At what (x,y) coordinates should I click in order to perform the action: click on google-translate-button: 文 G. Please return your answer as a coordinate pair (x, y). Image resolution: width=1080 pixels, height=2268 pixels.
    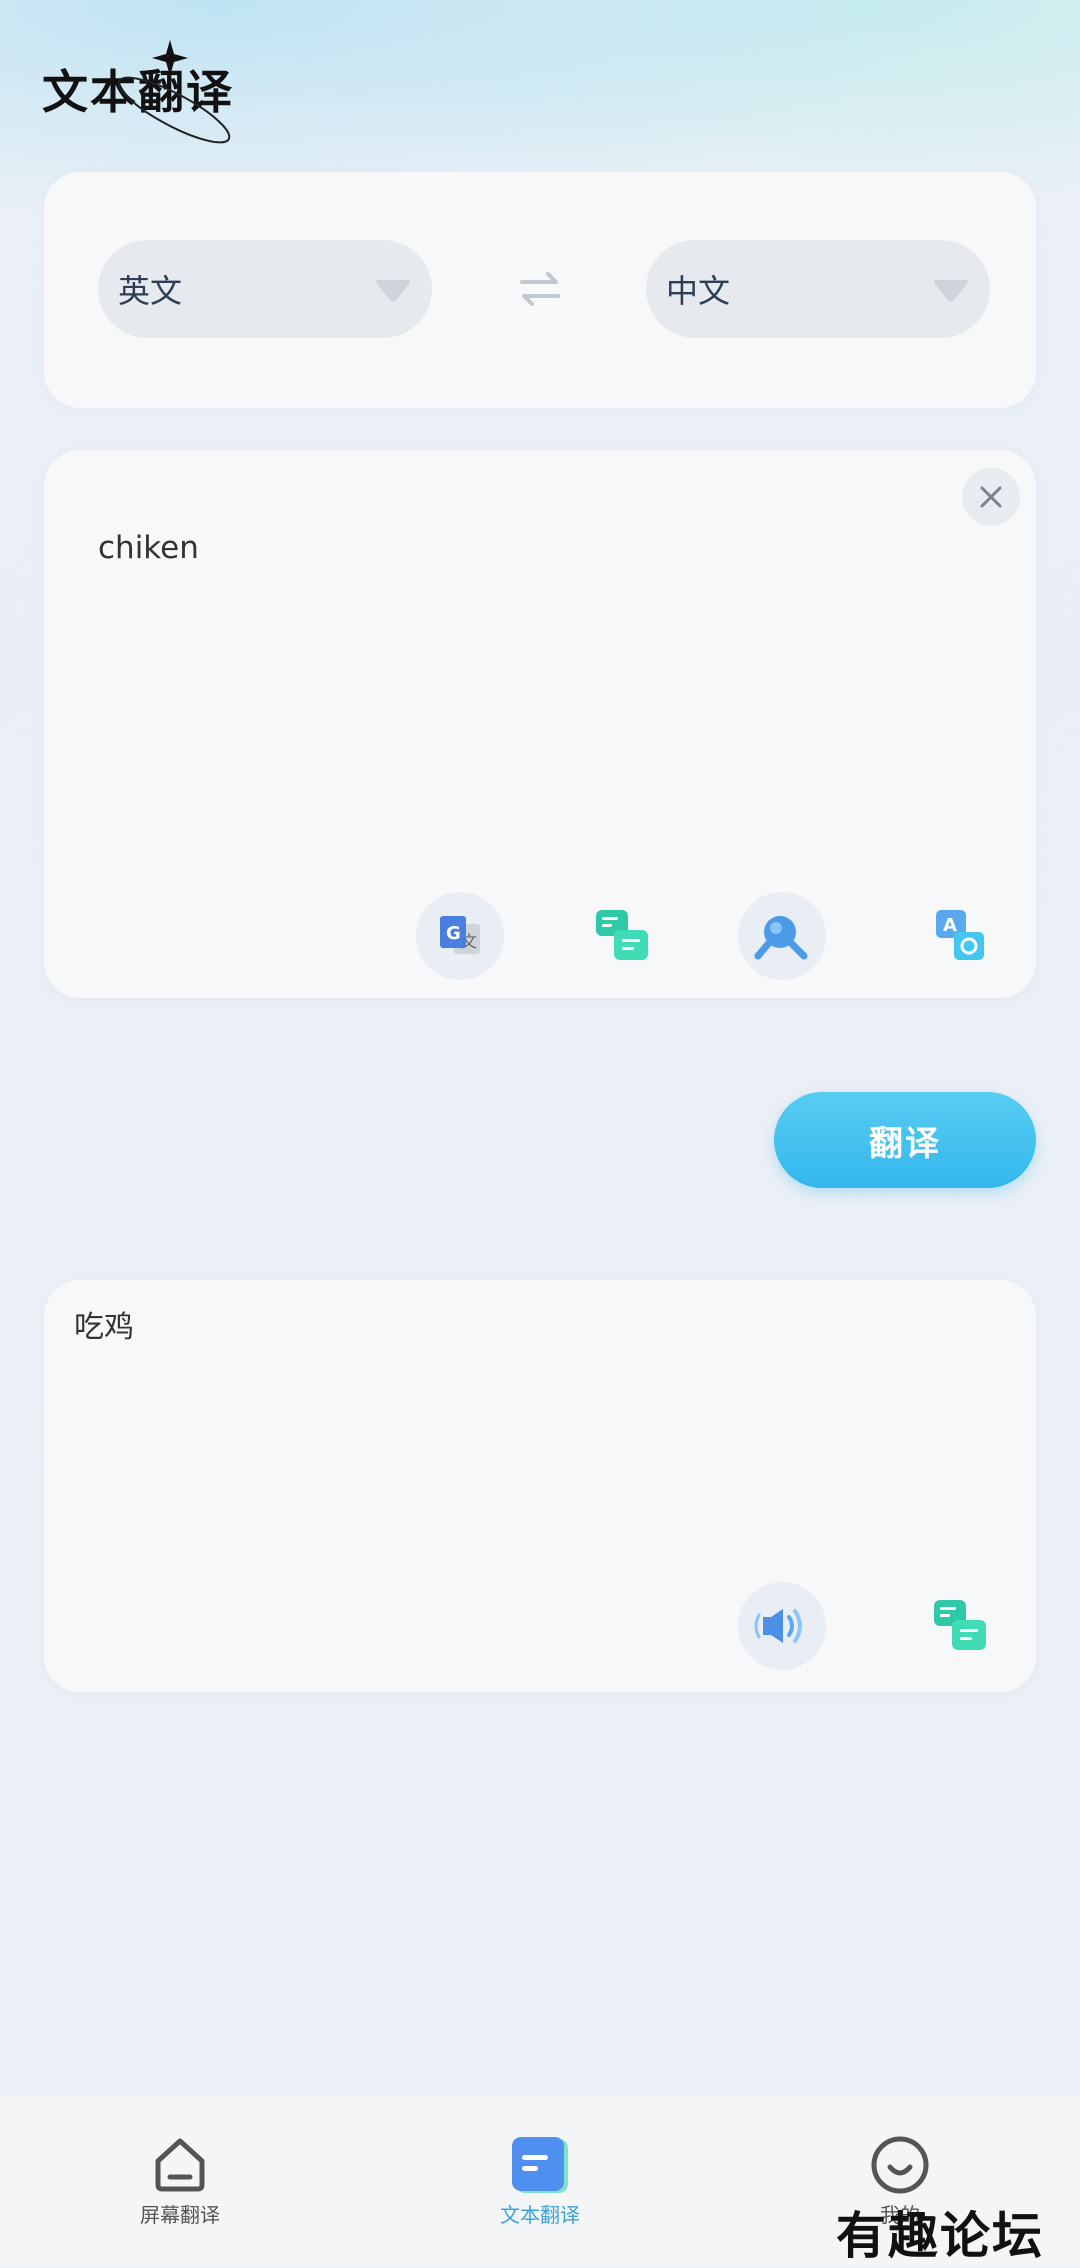
    Looking at the image, I should click on (460, 936).